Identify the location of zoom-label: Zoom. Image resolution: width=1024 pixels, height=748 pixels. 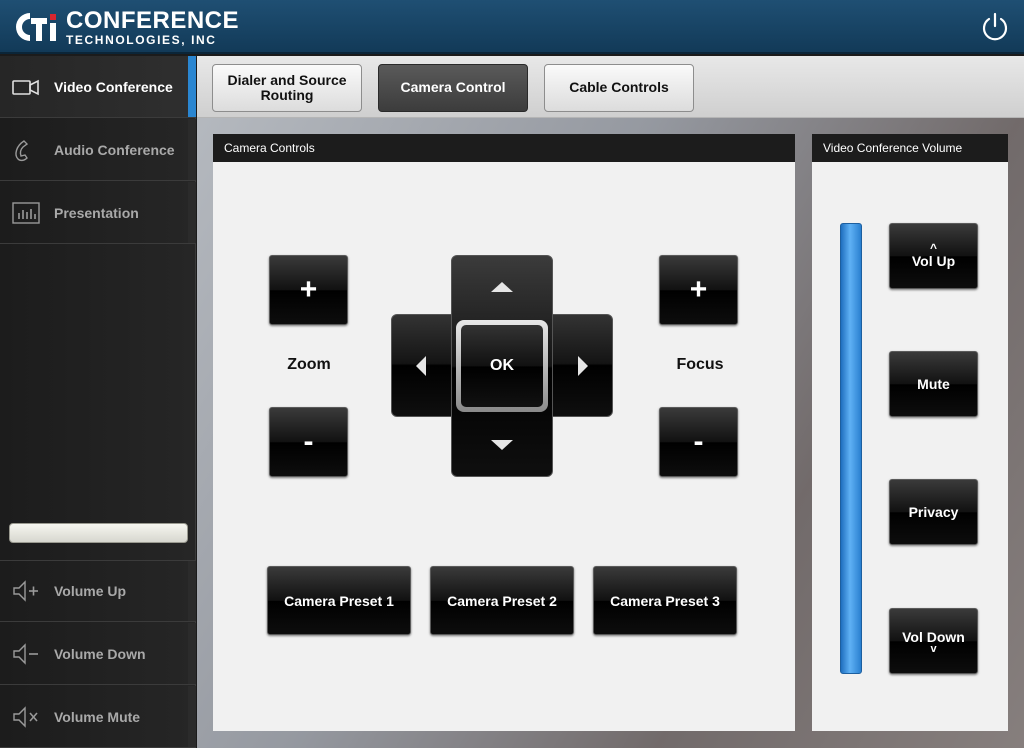
(309, 364).